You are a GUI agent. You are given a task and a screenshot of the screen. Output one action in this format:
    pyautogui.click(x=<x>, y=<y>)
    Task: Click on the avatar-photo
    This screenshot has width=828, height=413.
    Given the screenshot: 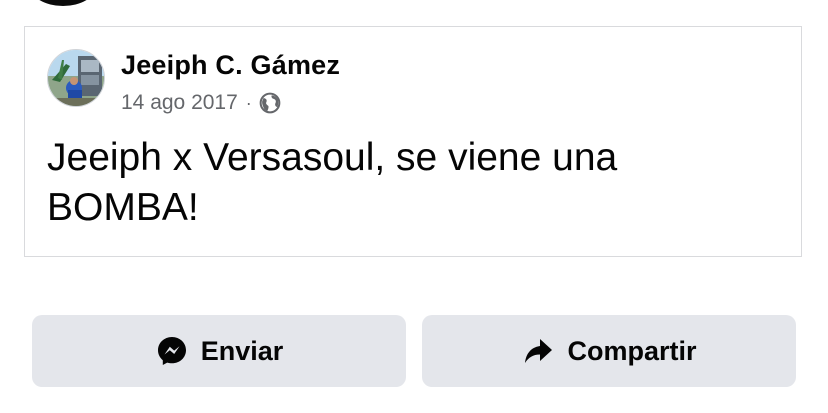 What is the action you would take?
    pyautogui.click(x=76, y=78)
    